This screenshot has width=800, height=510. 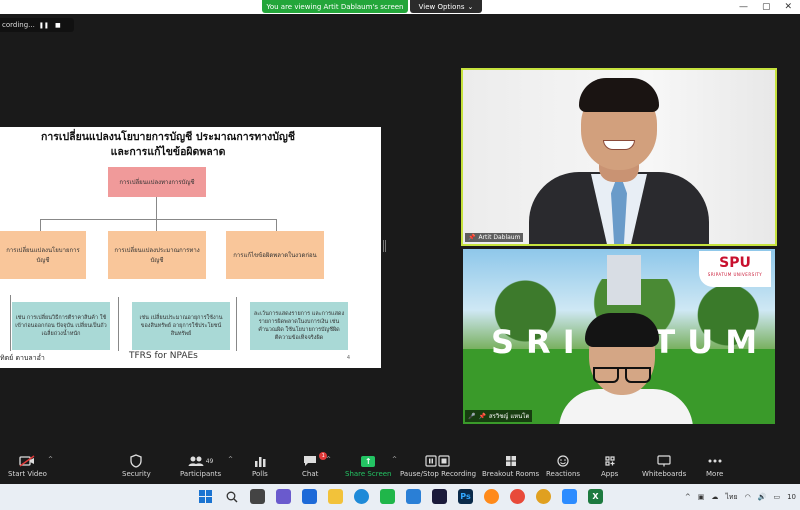 I want to click on mail-icon, so click(x=413, y=496).